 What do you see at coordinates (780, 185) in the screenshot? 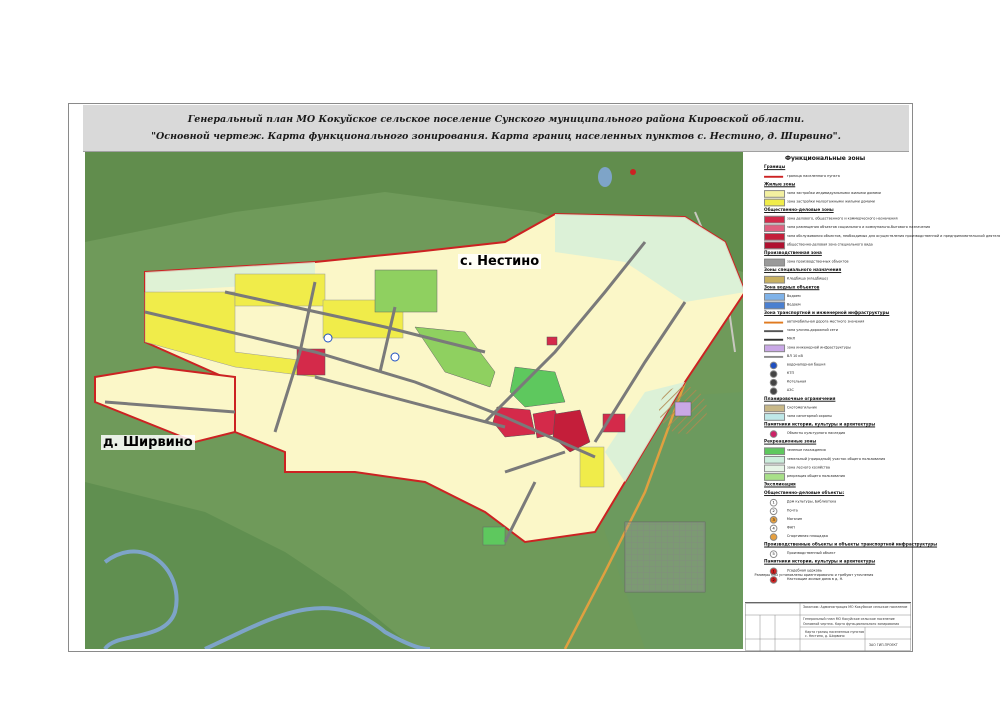
I see `legend-section-header: Жилые зоны` at bounding box center [780, 185].